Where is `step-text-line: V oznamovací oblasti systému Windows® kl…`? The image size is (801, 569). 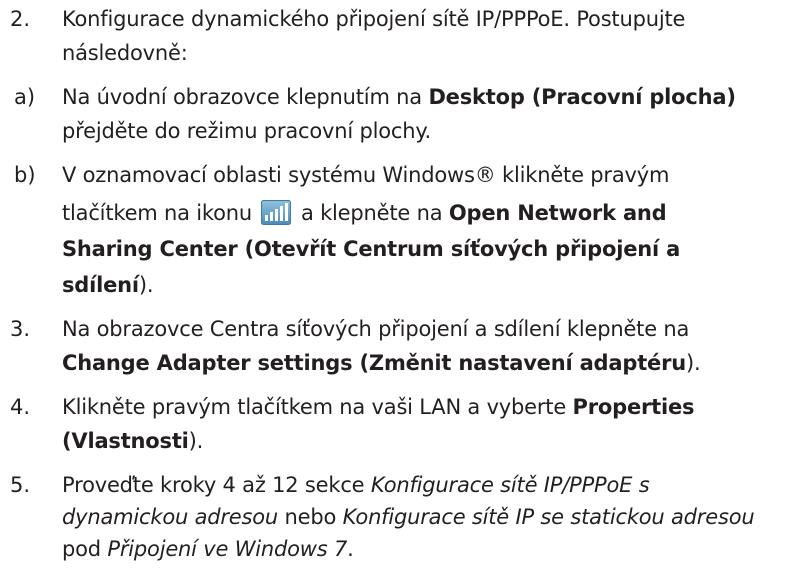 step-text-line: V oznamovací oblasti systému Windows® kl… is located at coordinates (366, 175).